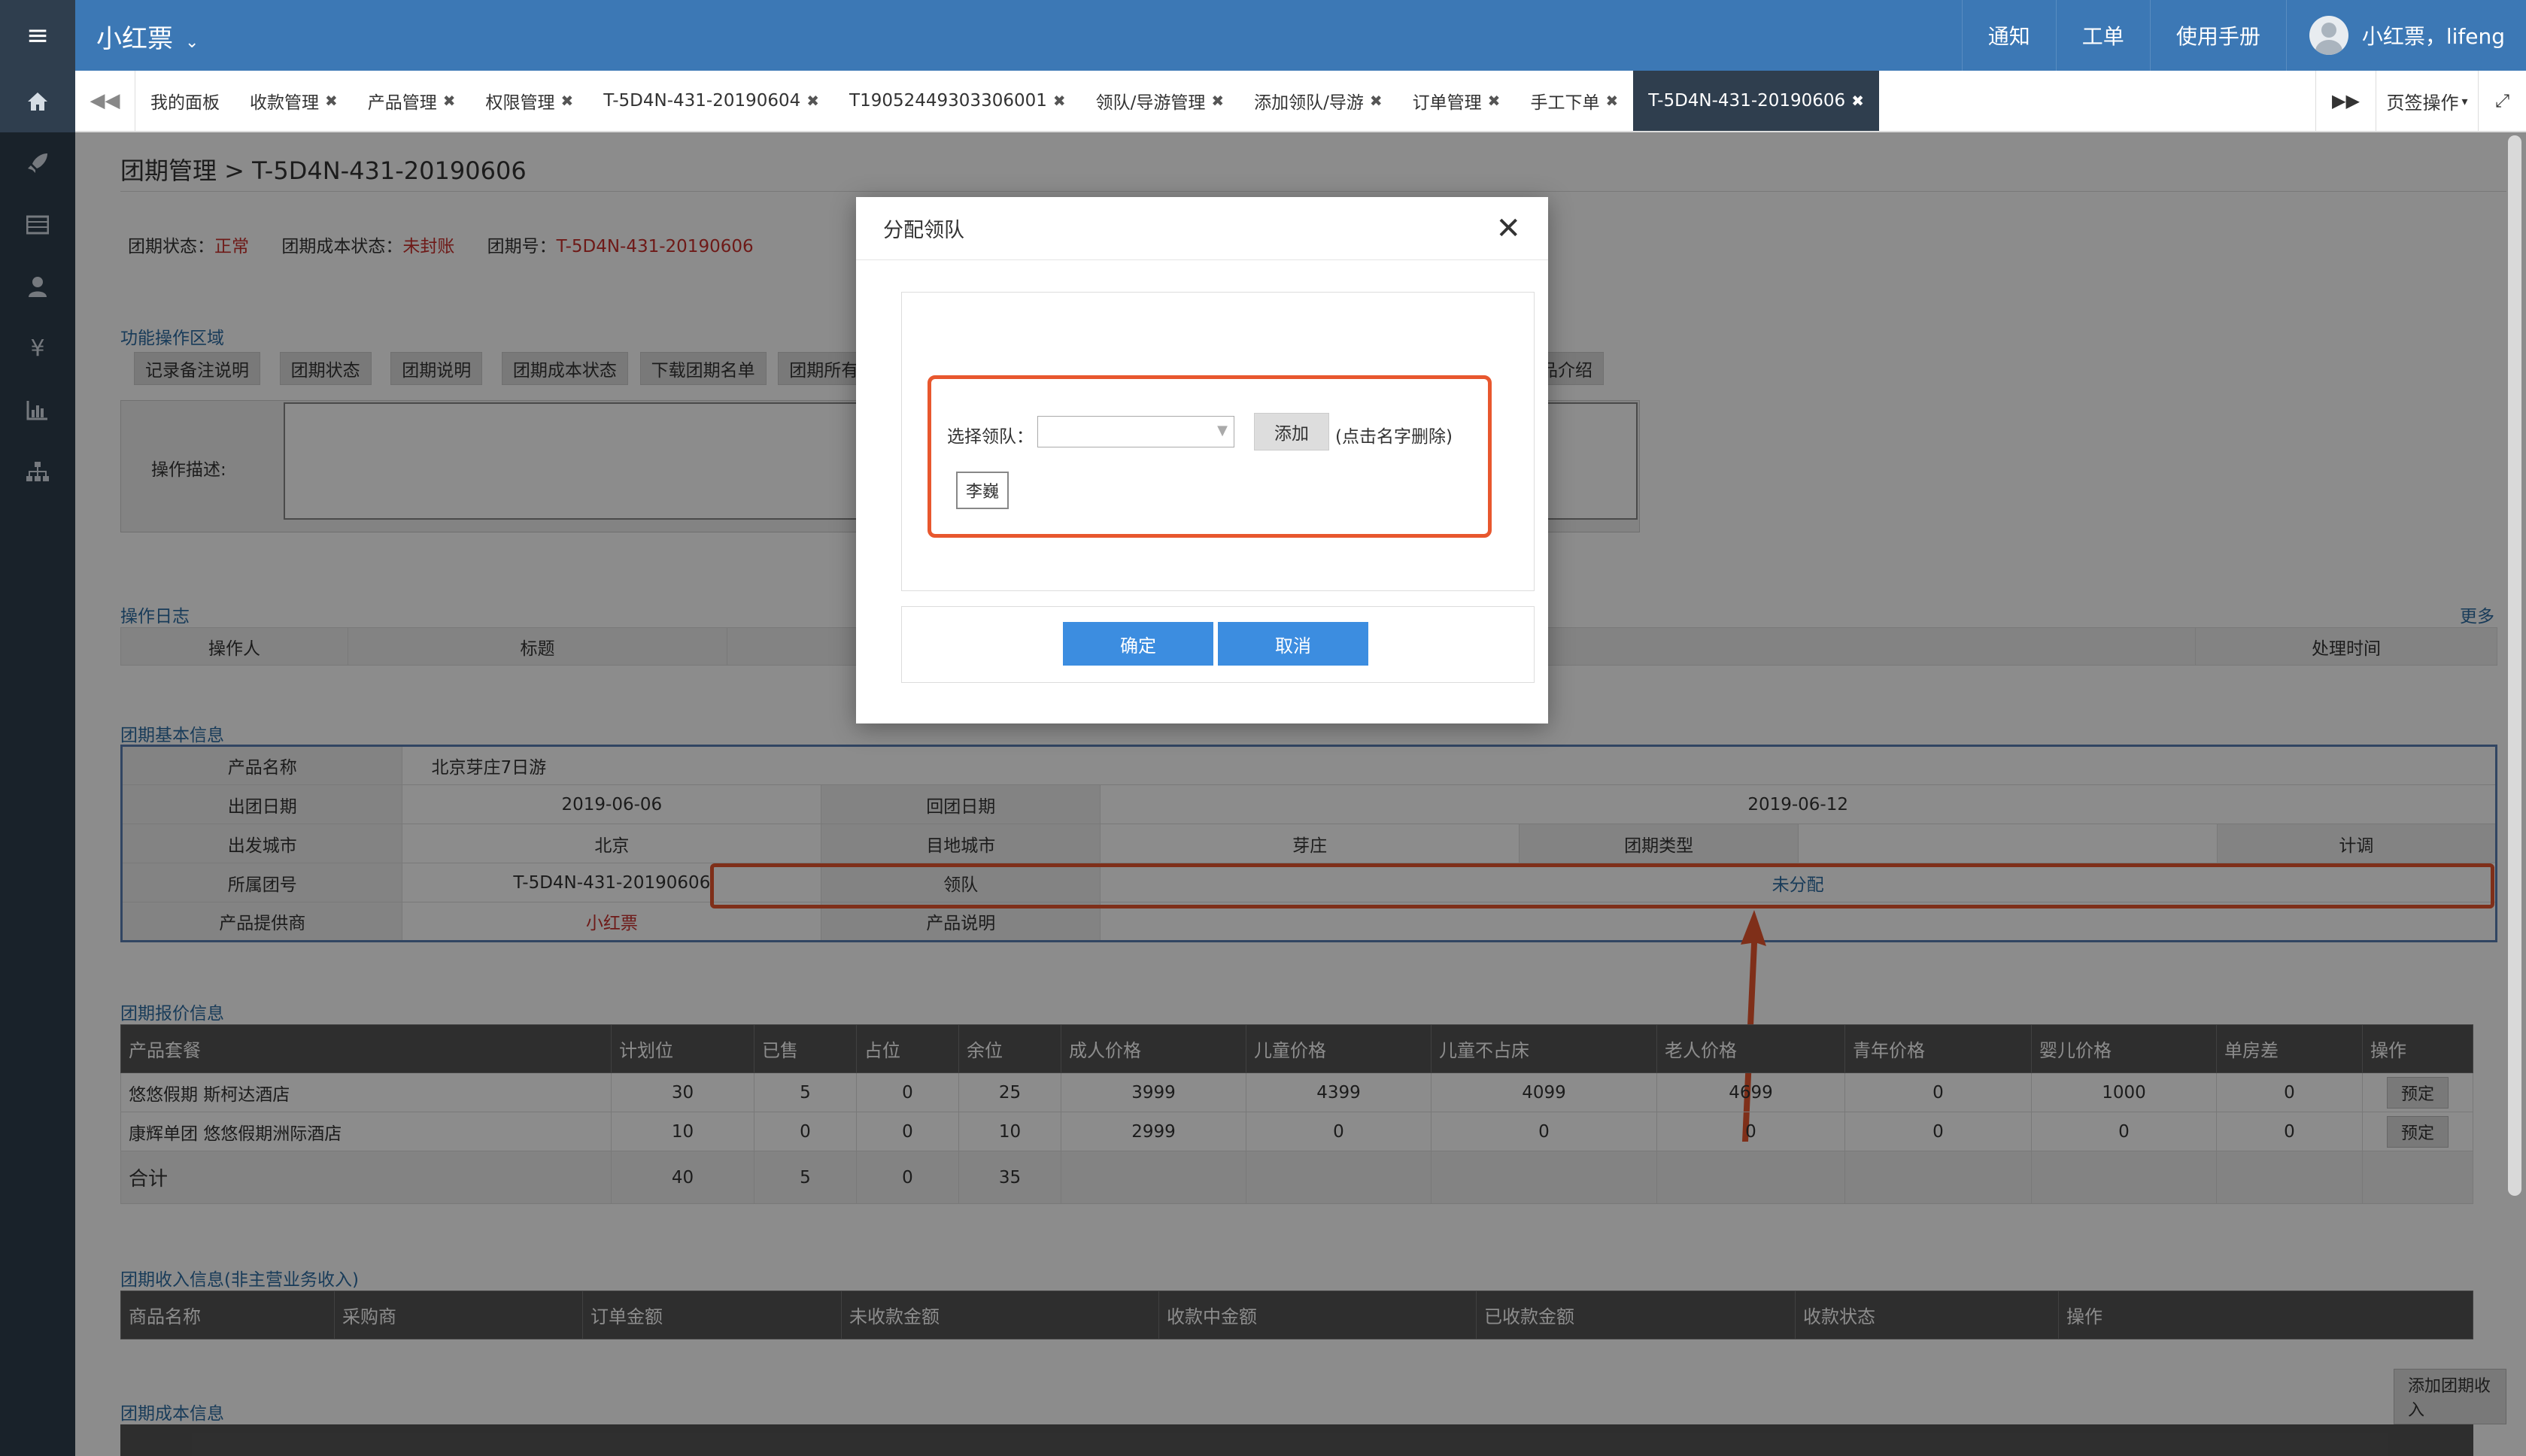 The width and height of the screenshot is (2526, 1456). What do you see at coordinates (192, 42) in the screenshot?
I see `chevron-down-icon: ⌄` at bounding box center [192, 42].